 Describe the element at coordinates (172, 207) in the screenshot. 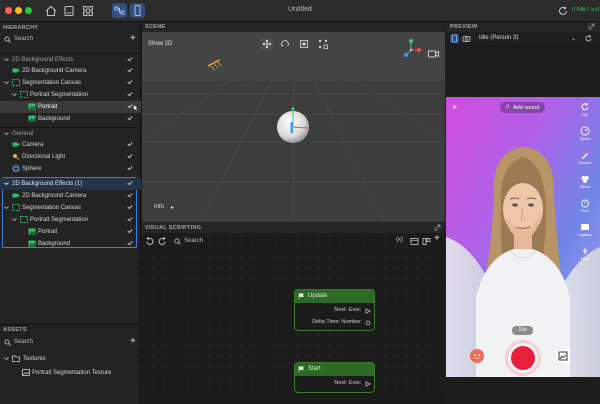

I see `info-chevron-icon: ▸` at that location.